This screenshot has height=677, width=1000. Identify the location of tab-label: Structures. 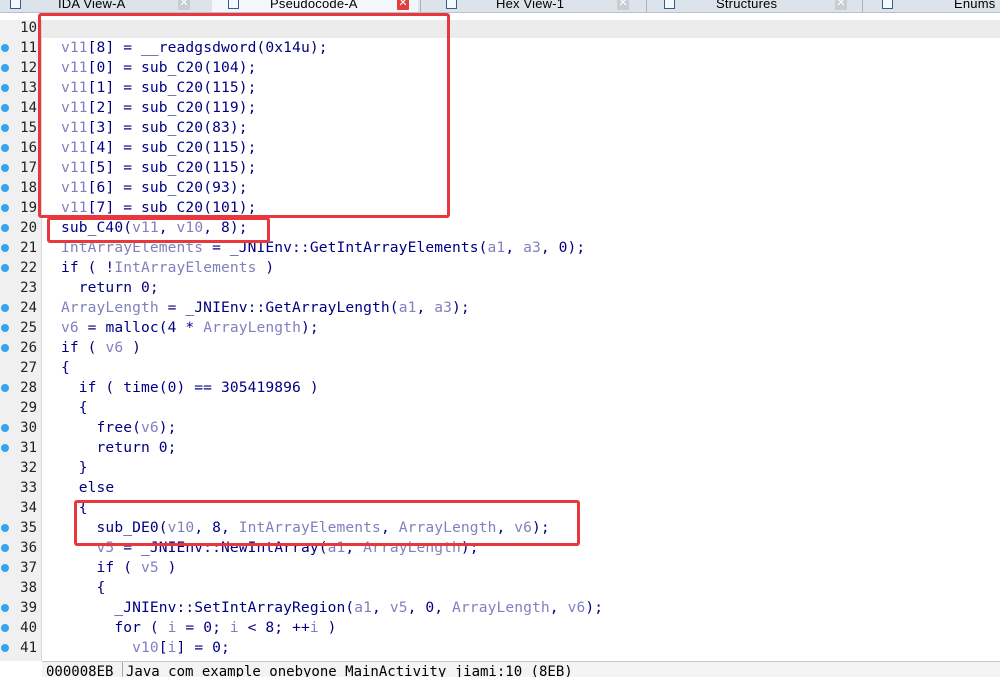
(747, 5).